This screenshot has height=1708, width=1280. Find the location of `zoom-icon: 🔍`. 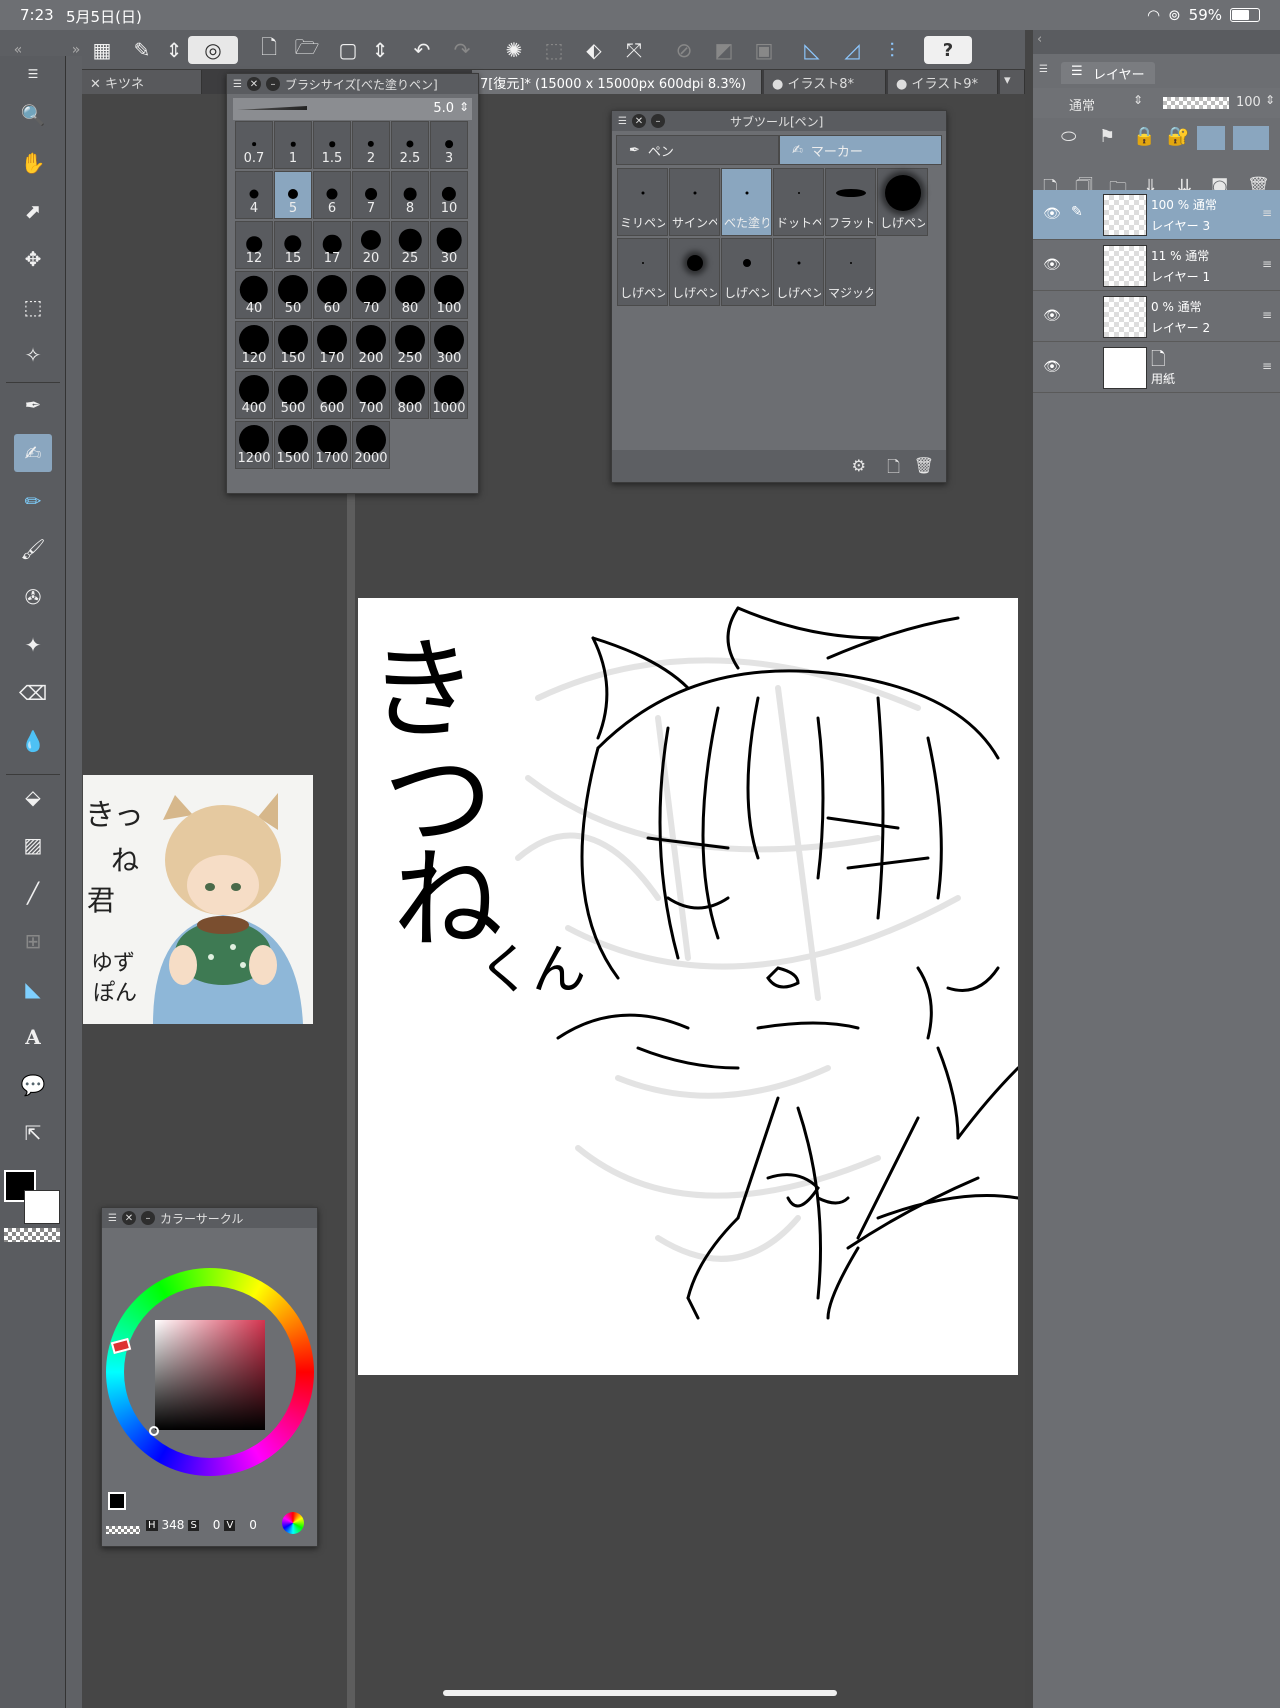

zoom-icon: 🔍 is located at coordinates (33, 115).